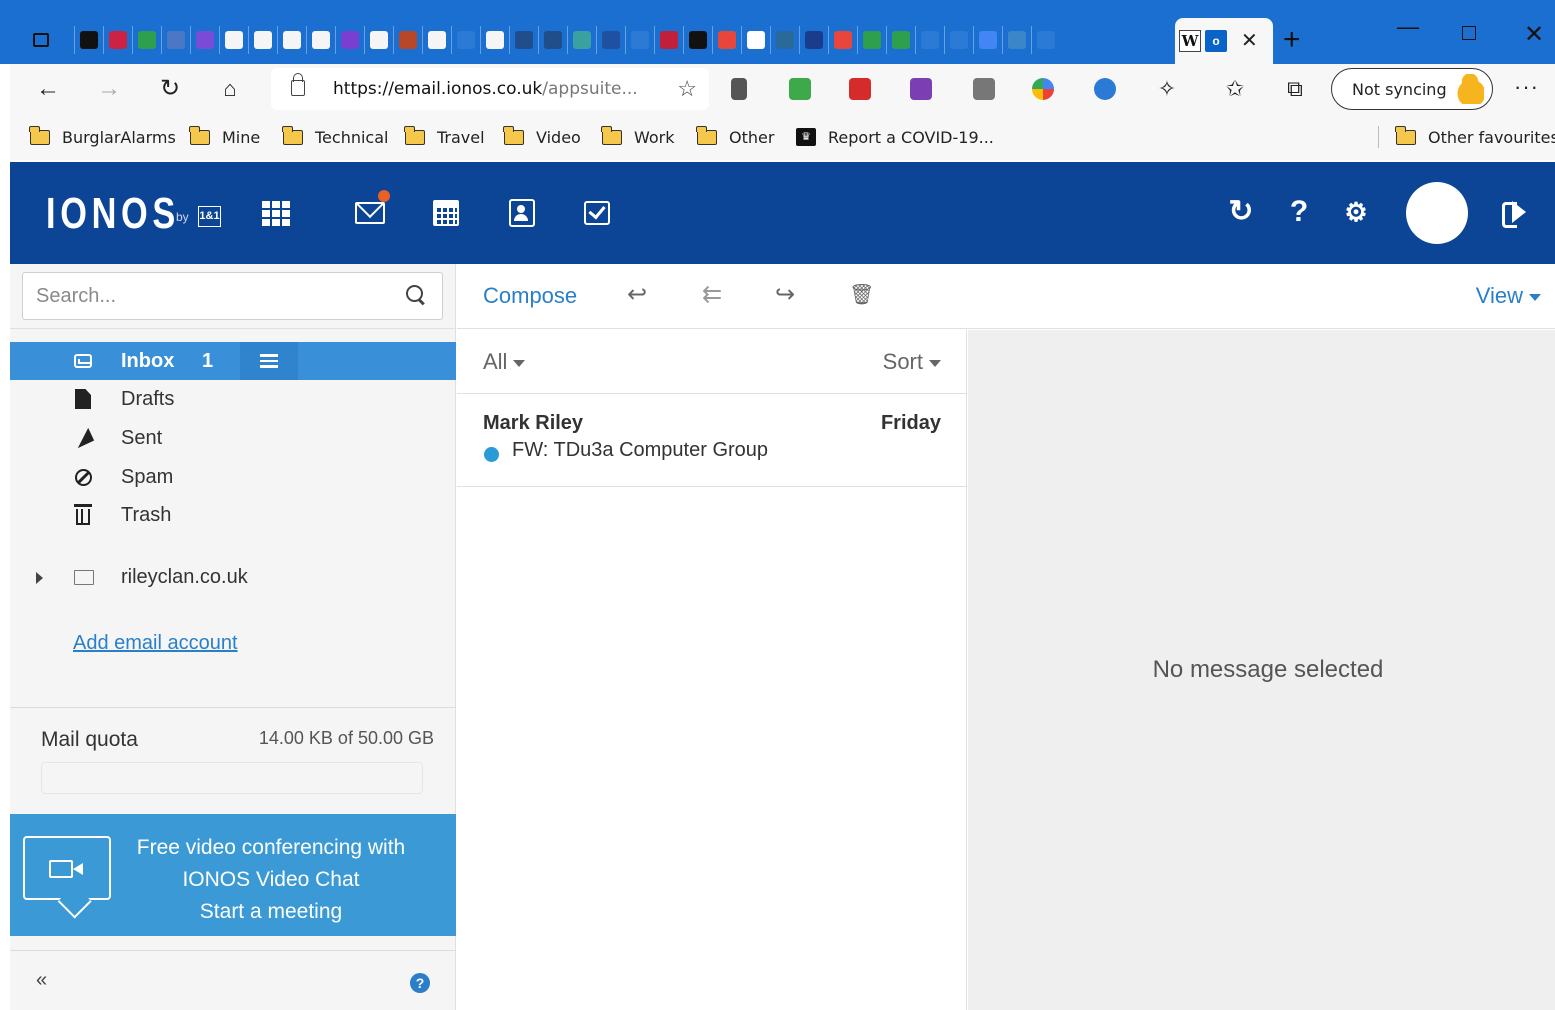 Image resolution: width=1555 pixels, height=1010 pixels. What do you see at coordinates (1469, 33) in the screenshot?
I see `window-maximize-button` at bounding box center [1469, 33].